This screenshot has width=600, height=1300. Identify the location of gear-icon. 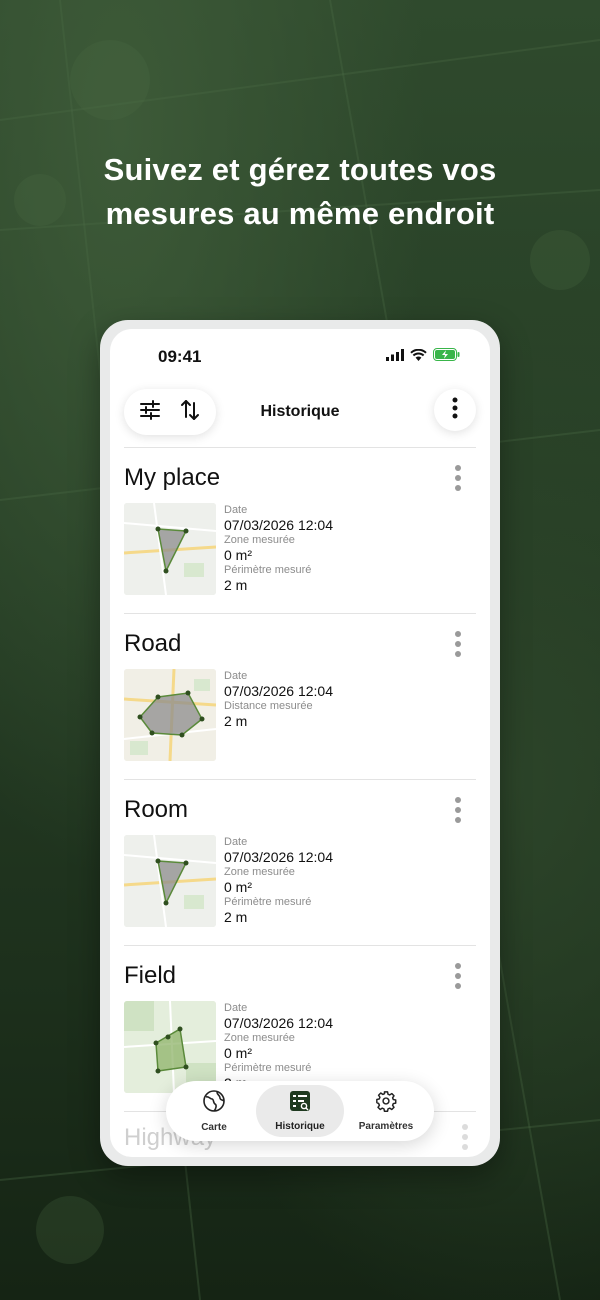
(386, 1103).